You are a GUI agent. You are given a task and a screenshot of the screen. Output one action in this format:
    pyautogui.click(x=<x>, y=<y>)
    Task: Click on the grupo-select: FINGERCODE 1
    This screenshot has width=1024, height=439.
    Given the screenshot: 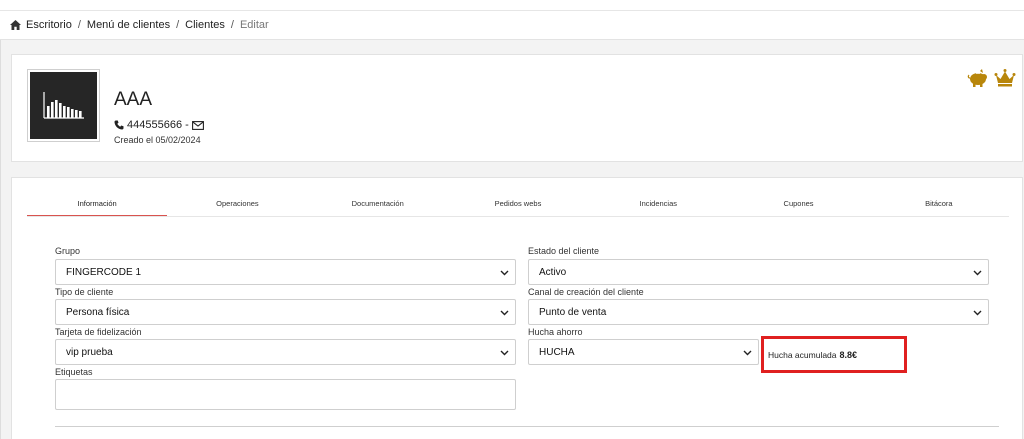 What is the action you would take?
    pyautogui.click(x=285, y=272)
    